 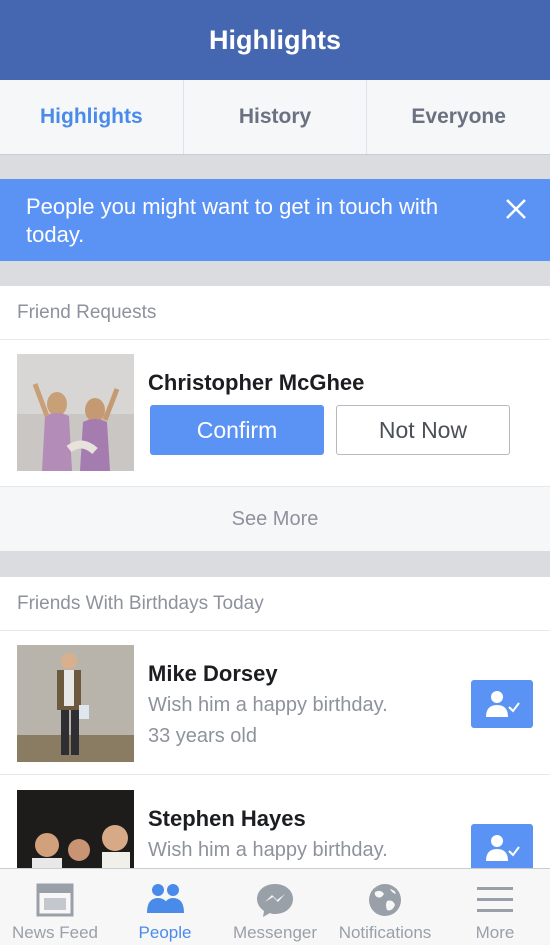 What do you see at coordinates (227, 819) in the screenshot?
I see `birthday-name-stephen: Stephen Hayes` at bounding box center [227, 819].